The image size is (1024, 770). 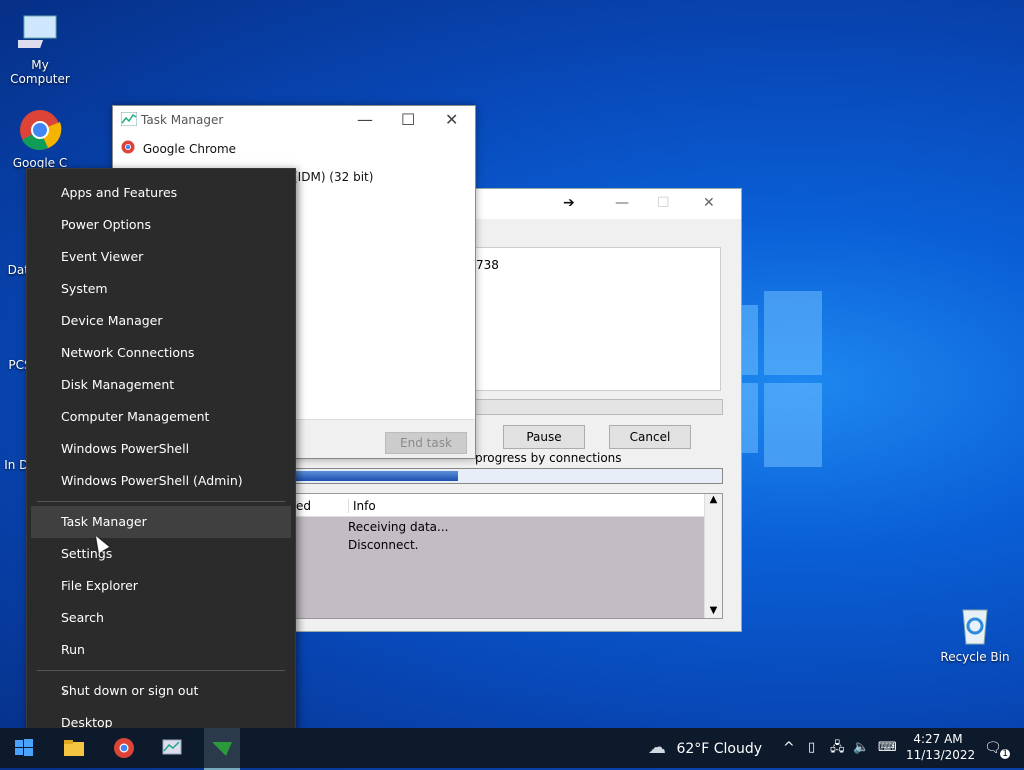 I want to click on menu-item-settings: Settings, so click(x=161, y=554).